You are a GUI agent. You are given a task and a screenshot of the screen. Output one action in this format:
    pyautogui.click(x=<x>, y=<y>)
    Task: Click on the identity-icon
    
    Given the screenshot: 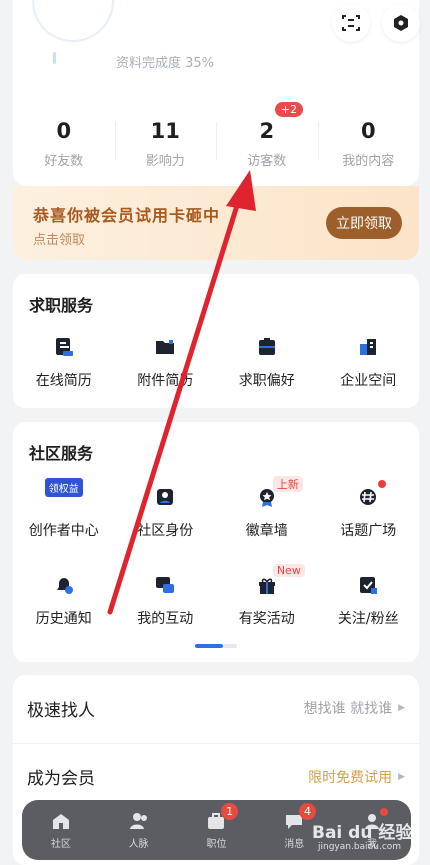 What is the action you would take?
    pyautogui.click(x=165, y=497)
    